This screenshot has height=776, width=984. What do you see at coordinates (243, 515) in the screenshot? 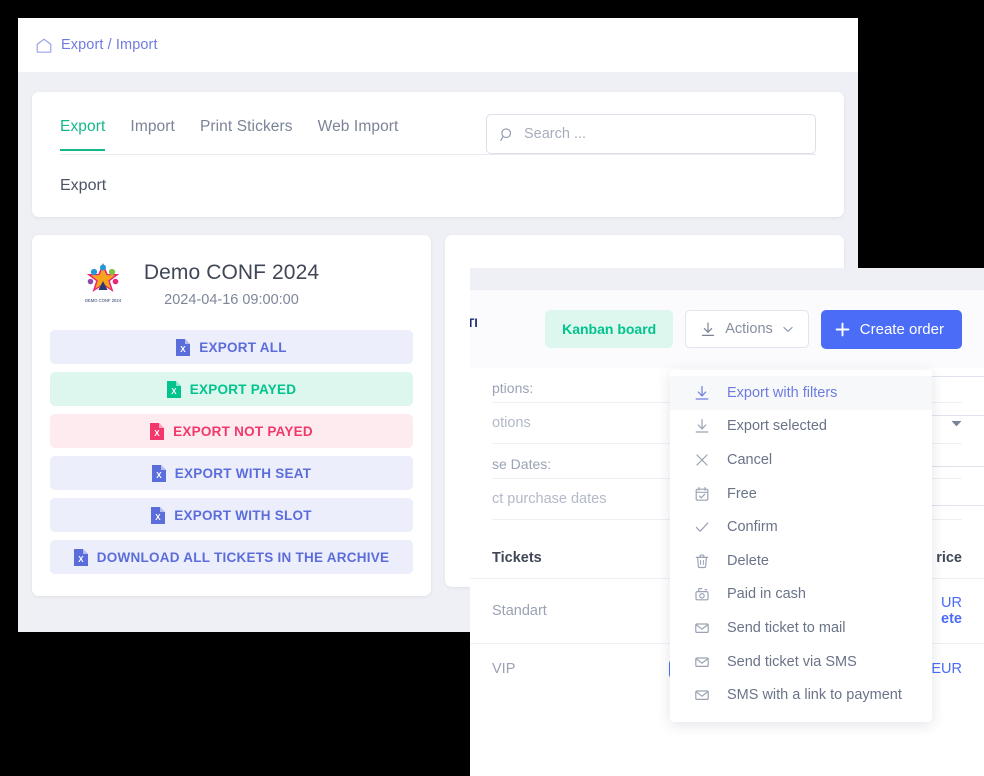
I see `export-with-slot-label: EXPORT WITH SLOT` at bounding box center [243, 515].